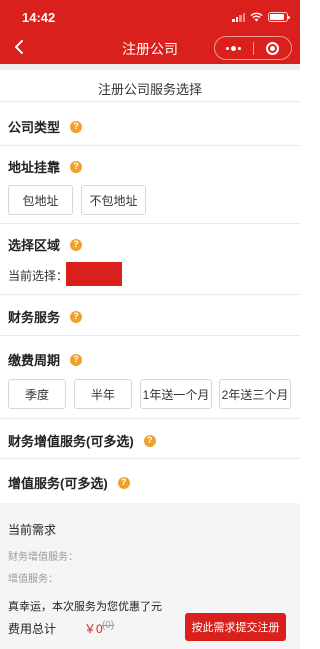 The height and width of the screenshot is (649, 320). I want to click on section-finance: 财务服务 ?, so click(45, 316).